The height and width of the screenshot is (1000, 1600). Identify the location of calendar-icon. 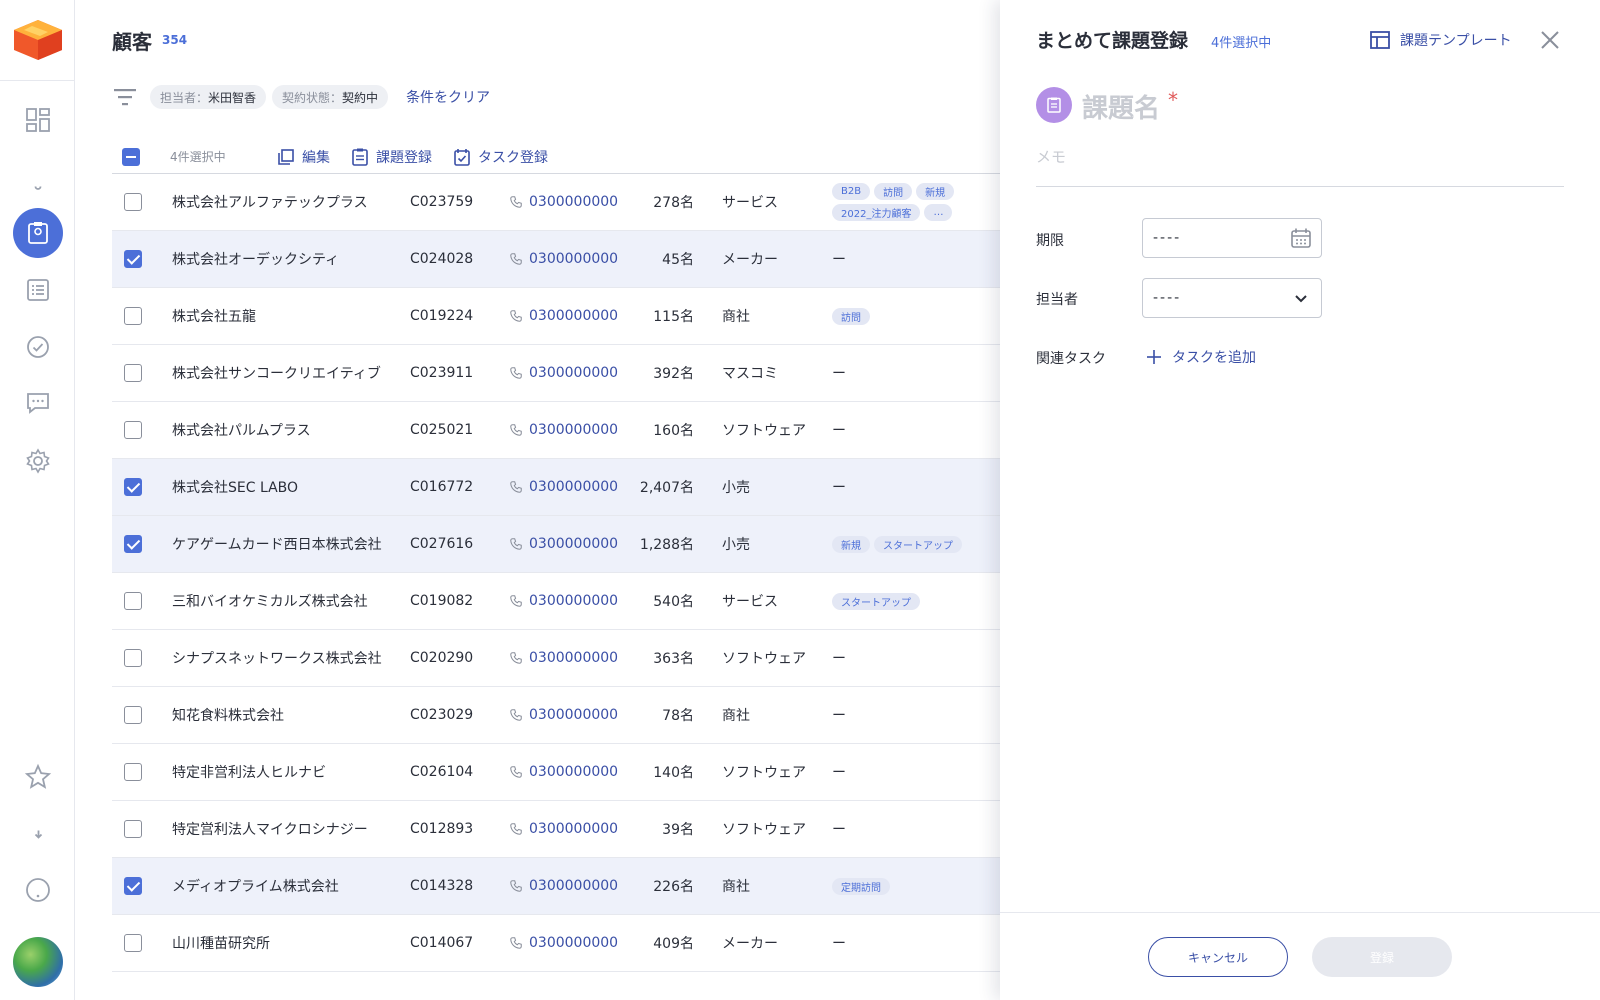
(1301, 238).